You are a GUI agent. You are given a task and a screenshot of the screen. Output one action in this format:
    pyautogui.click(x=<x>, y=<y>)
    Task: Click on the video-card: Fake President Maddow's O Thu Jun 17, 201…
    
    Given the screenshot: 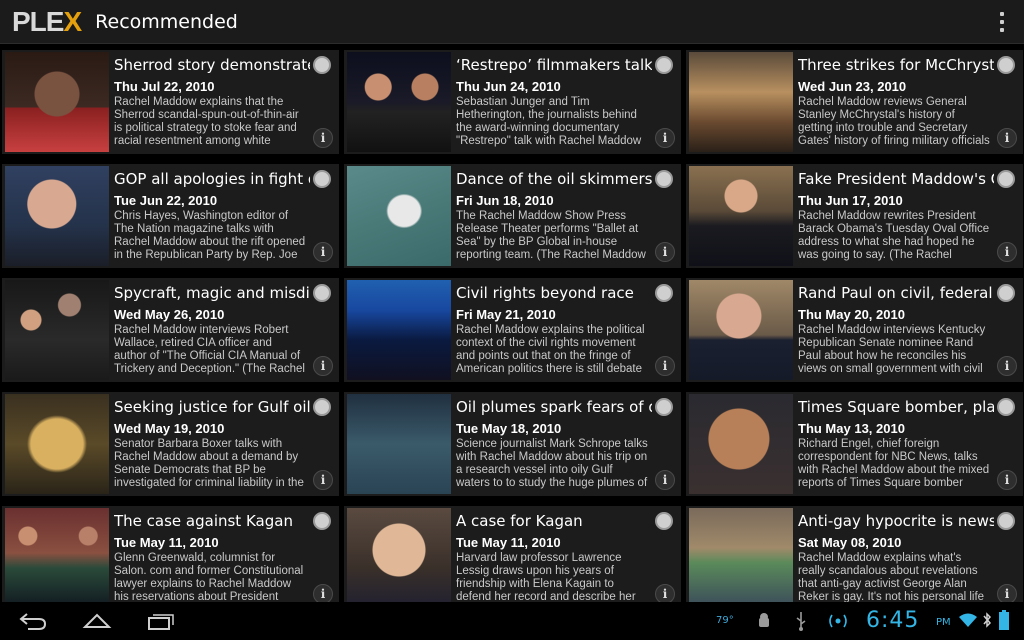 What is the action you would take?
    pyautogui.click(x=854, y=216)
    